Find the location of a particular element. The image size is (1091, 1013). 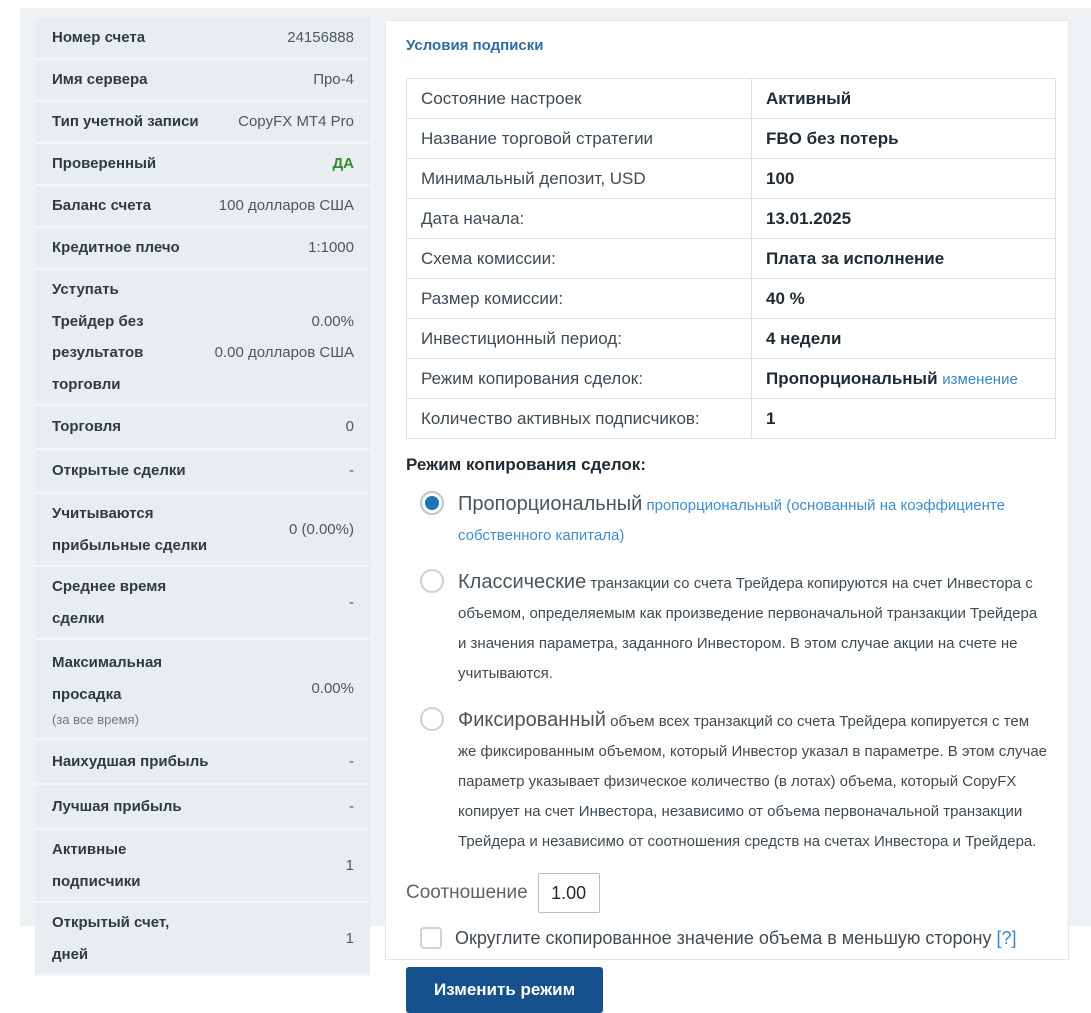

sidebar-row-verified: Проверенный ДА is located at coordinates (202, 165).